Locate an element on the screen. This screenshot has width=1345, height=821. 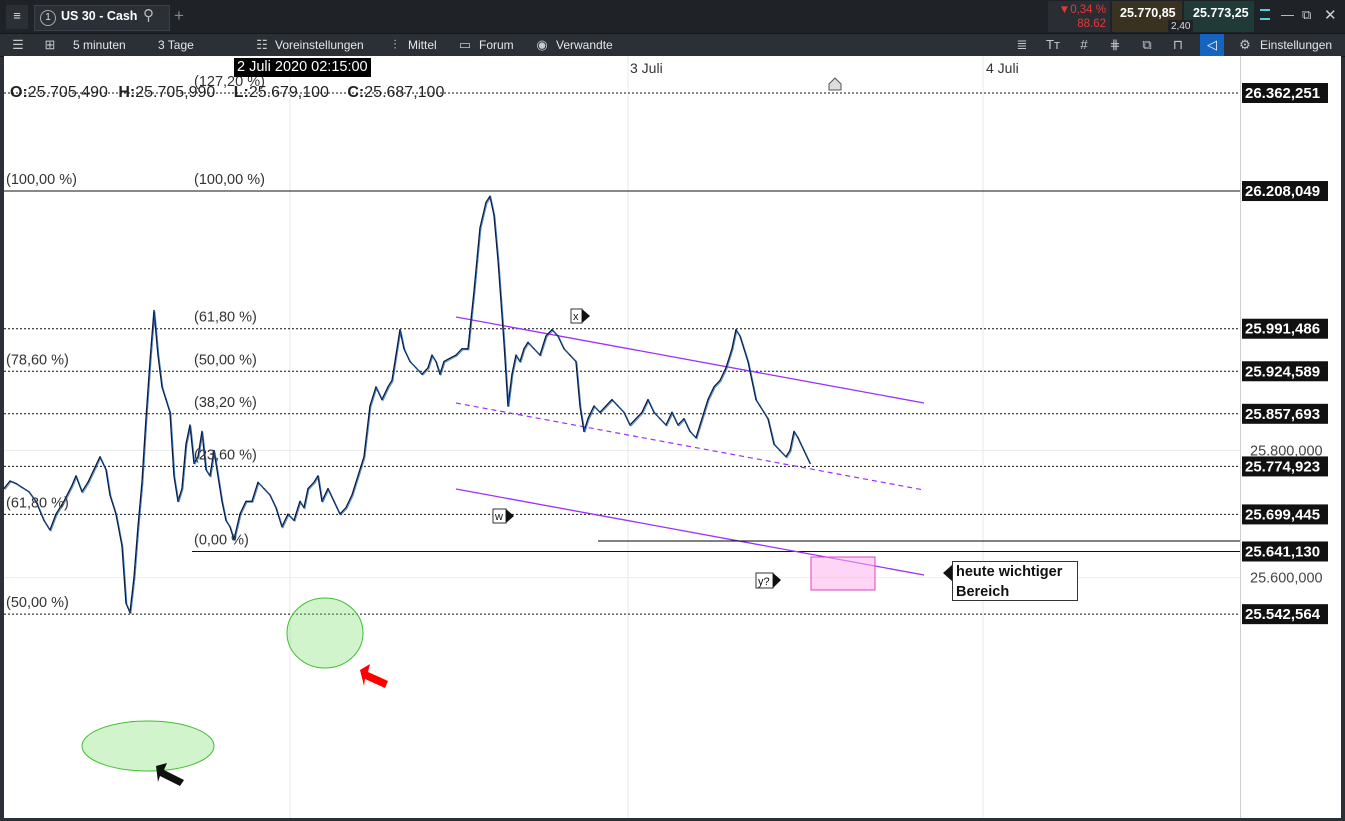
fib-level-label: (61,80 %) is located at coordinates (225, 318).